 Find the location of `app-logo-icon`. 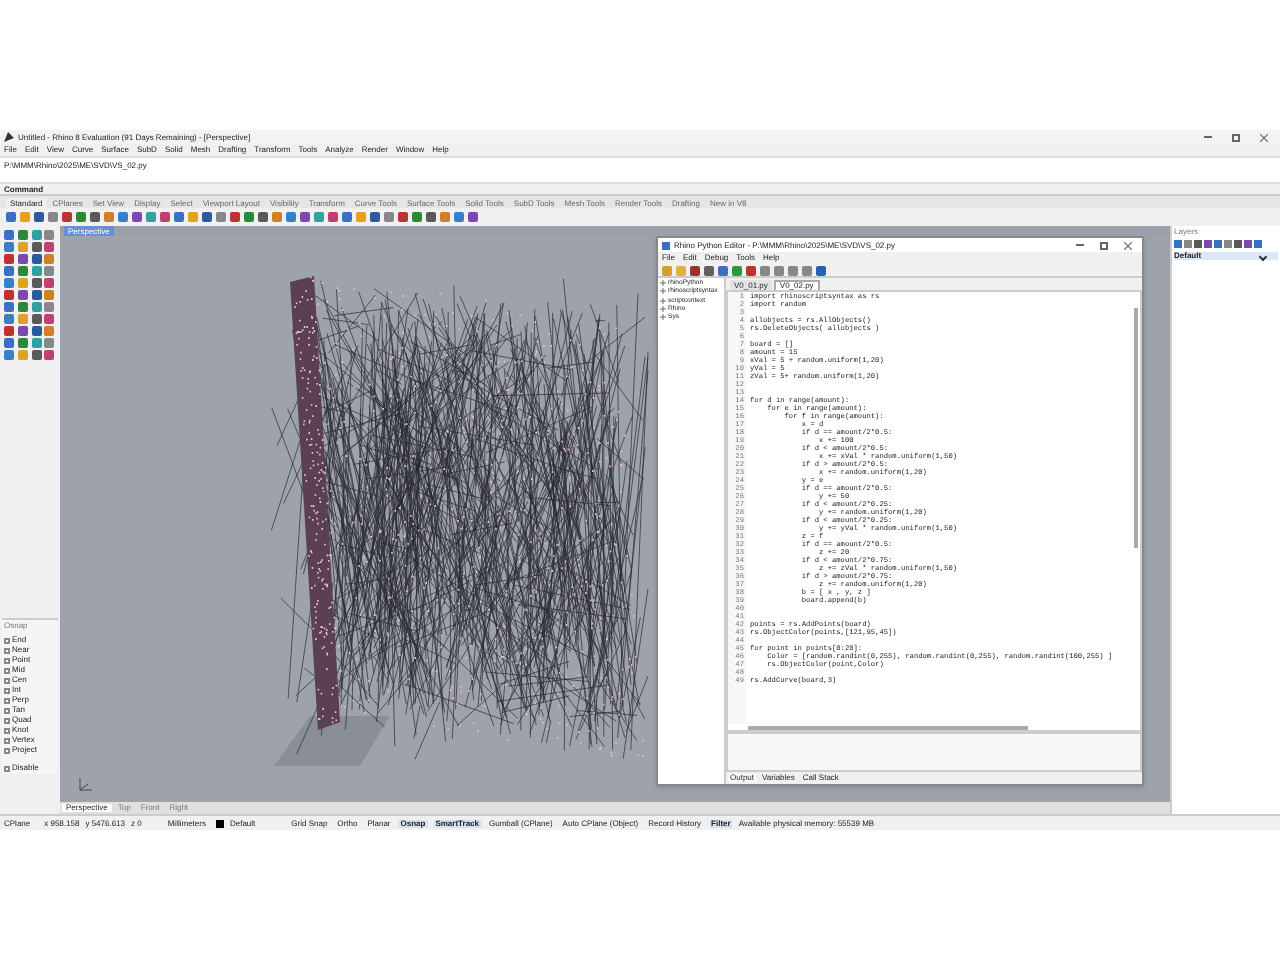

app-logo-icon is located at coordinates (9, 137).